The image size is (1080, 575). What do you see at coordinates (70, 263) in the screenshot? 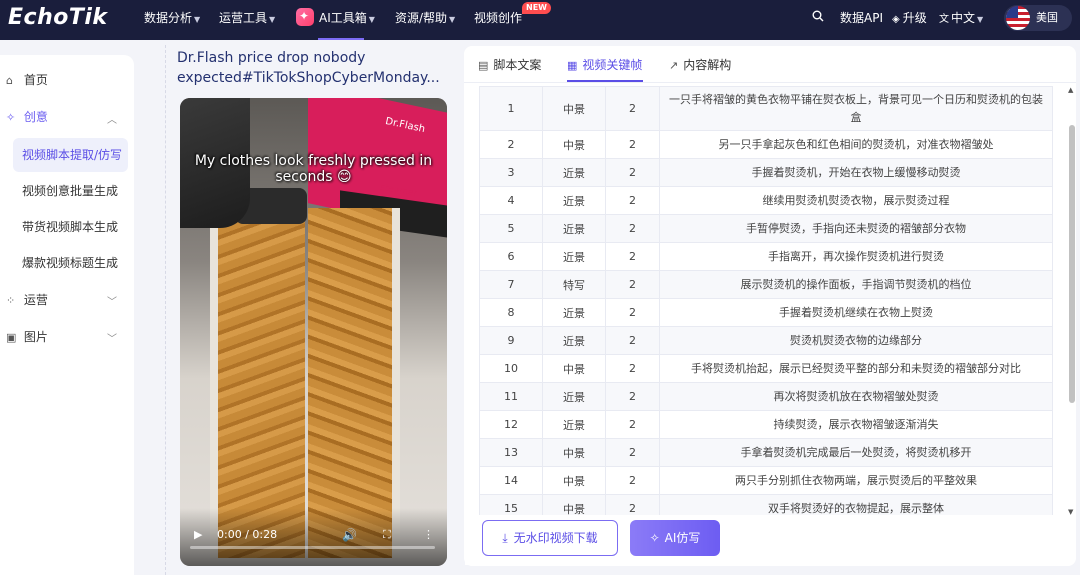
I see `sidebar-item-hot-title: 爆款视频标题生成` at bounding box center [70, 263].